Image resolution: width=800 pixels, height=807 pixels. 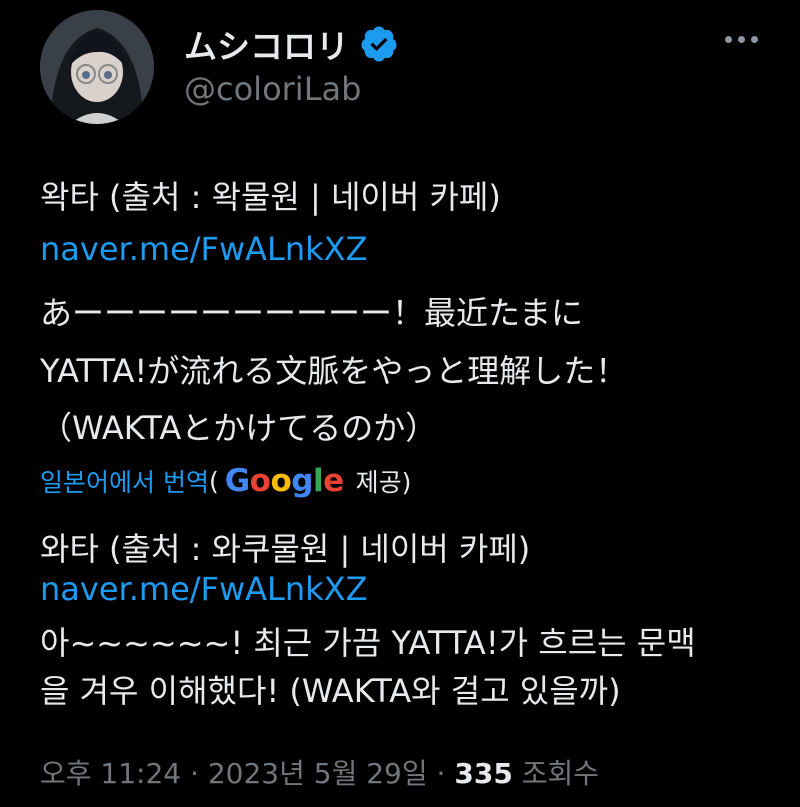 What do you see at coordinates (330, 691) in the screenshot?
I see `translated-line: 을 겨우 이해했다! (WAKTA와 걸고 있을까)` at bounding box center [330, 691].